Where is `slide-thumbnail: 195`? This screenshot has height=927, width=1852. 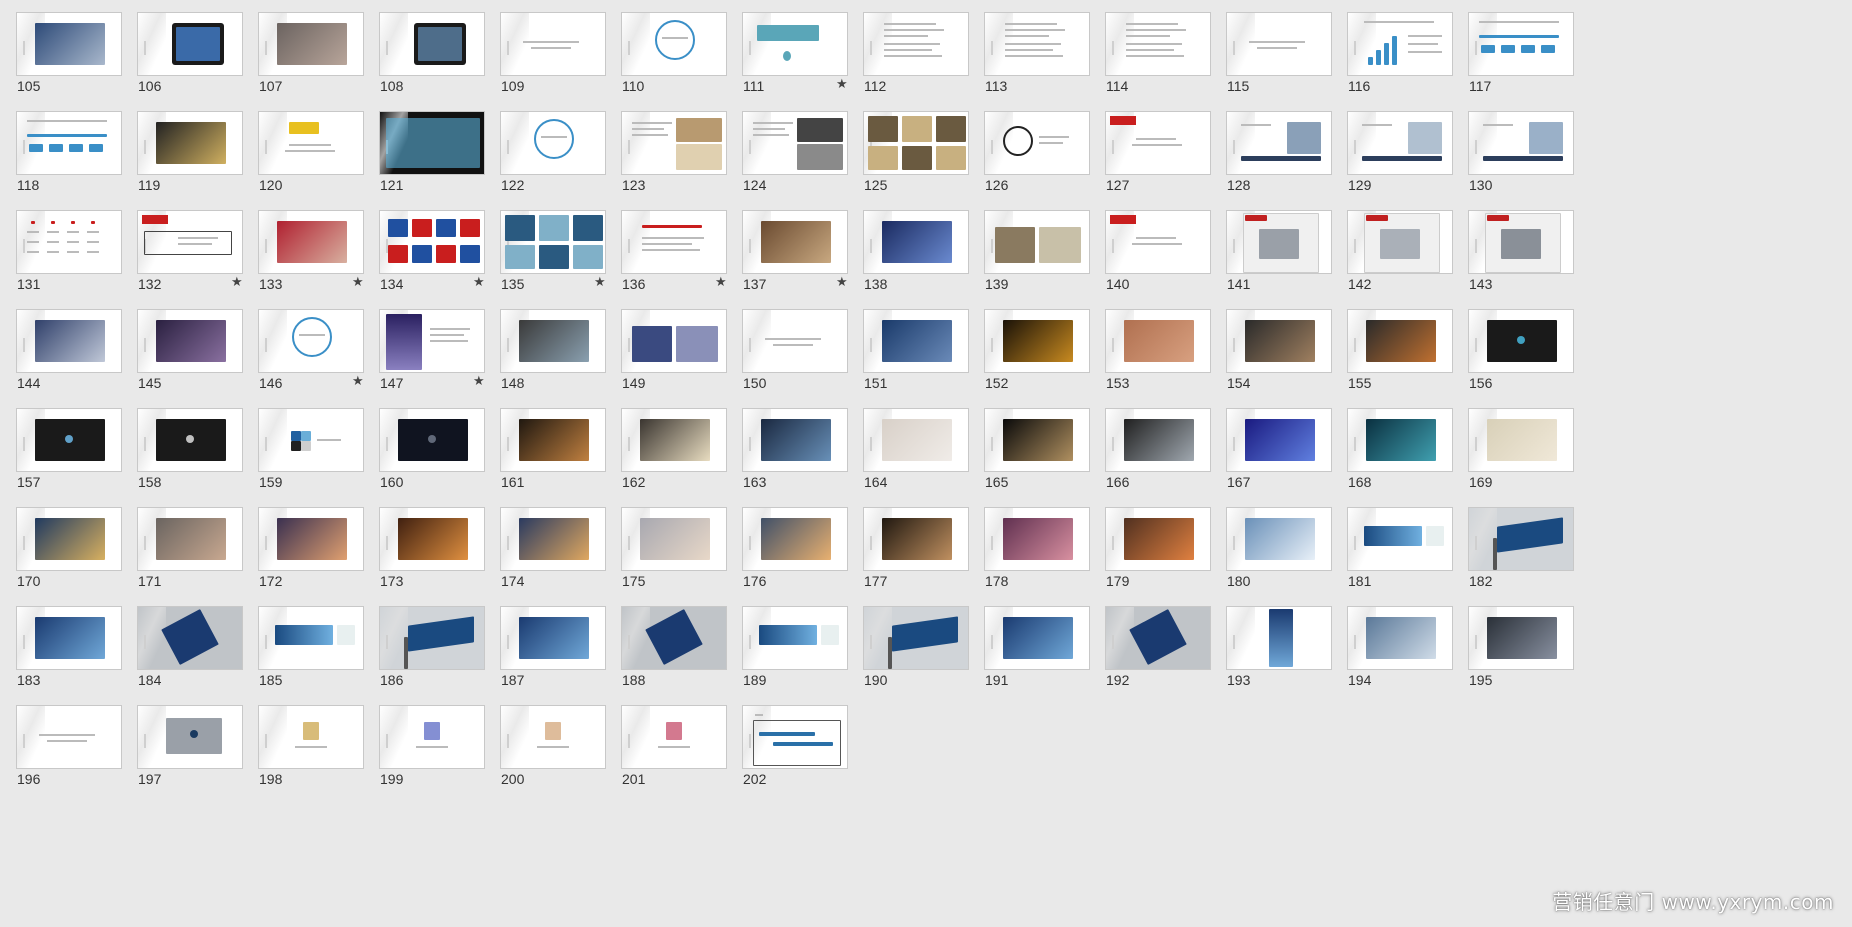 slide-thumbnail: 195 is located at coordinates (1539, 664).